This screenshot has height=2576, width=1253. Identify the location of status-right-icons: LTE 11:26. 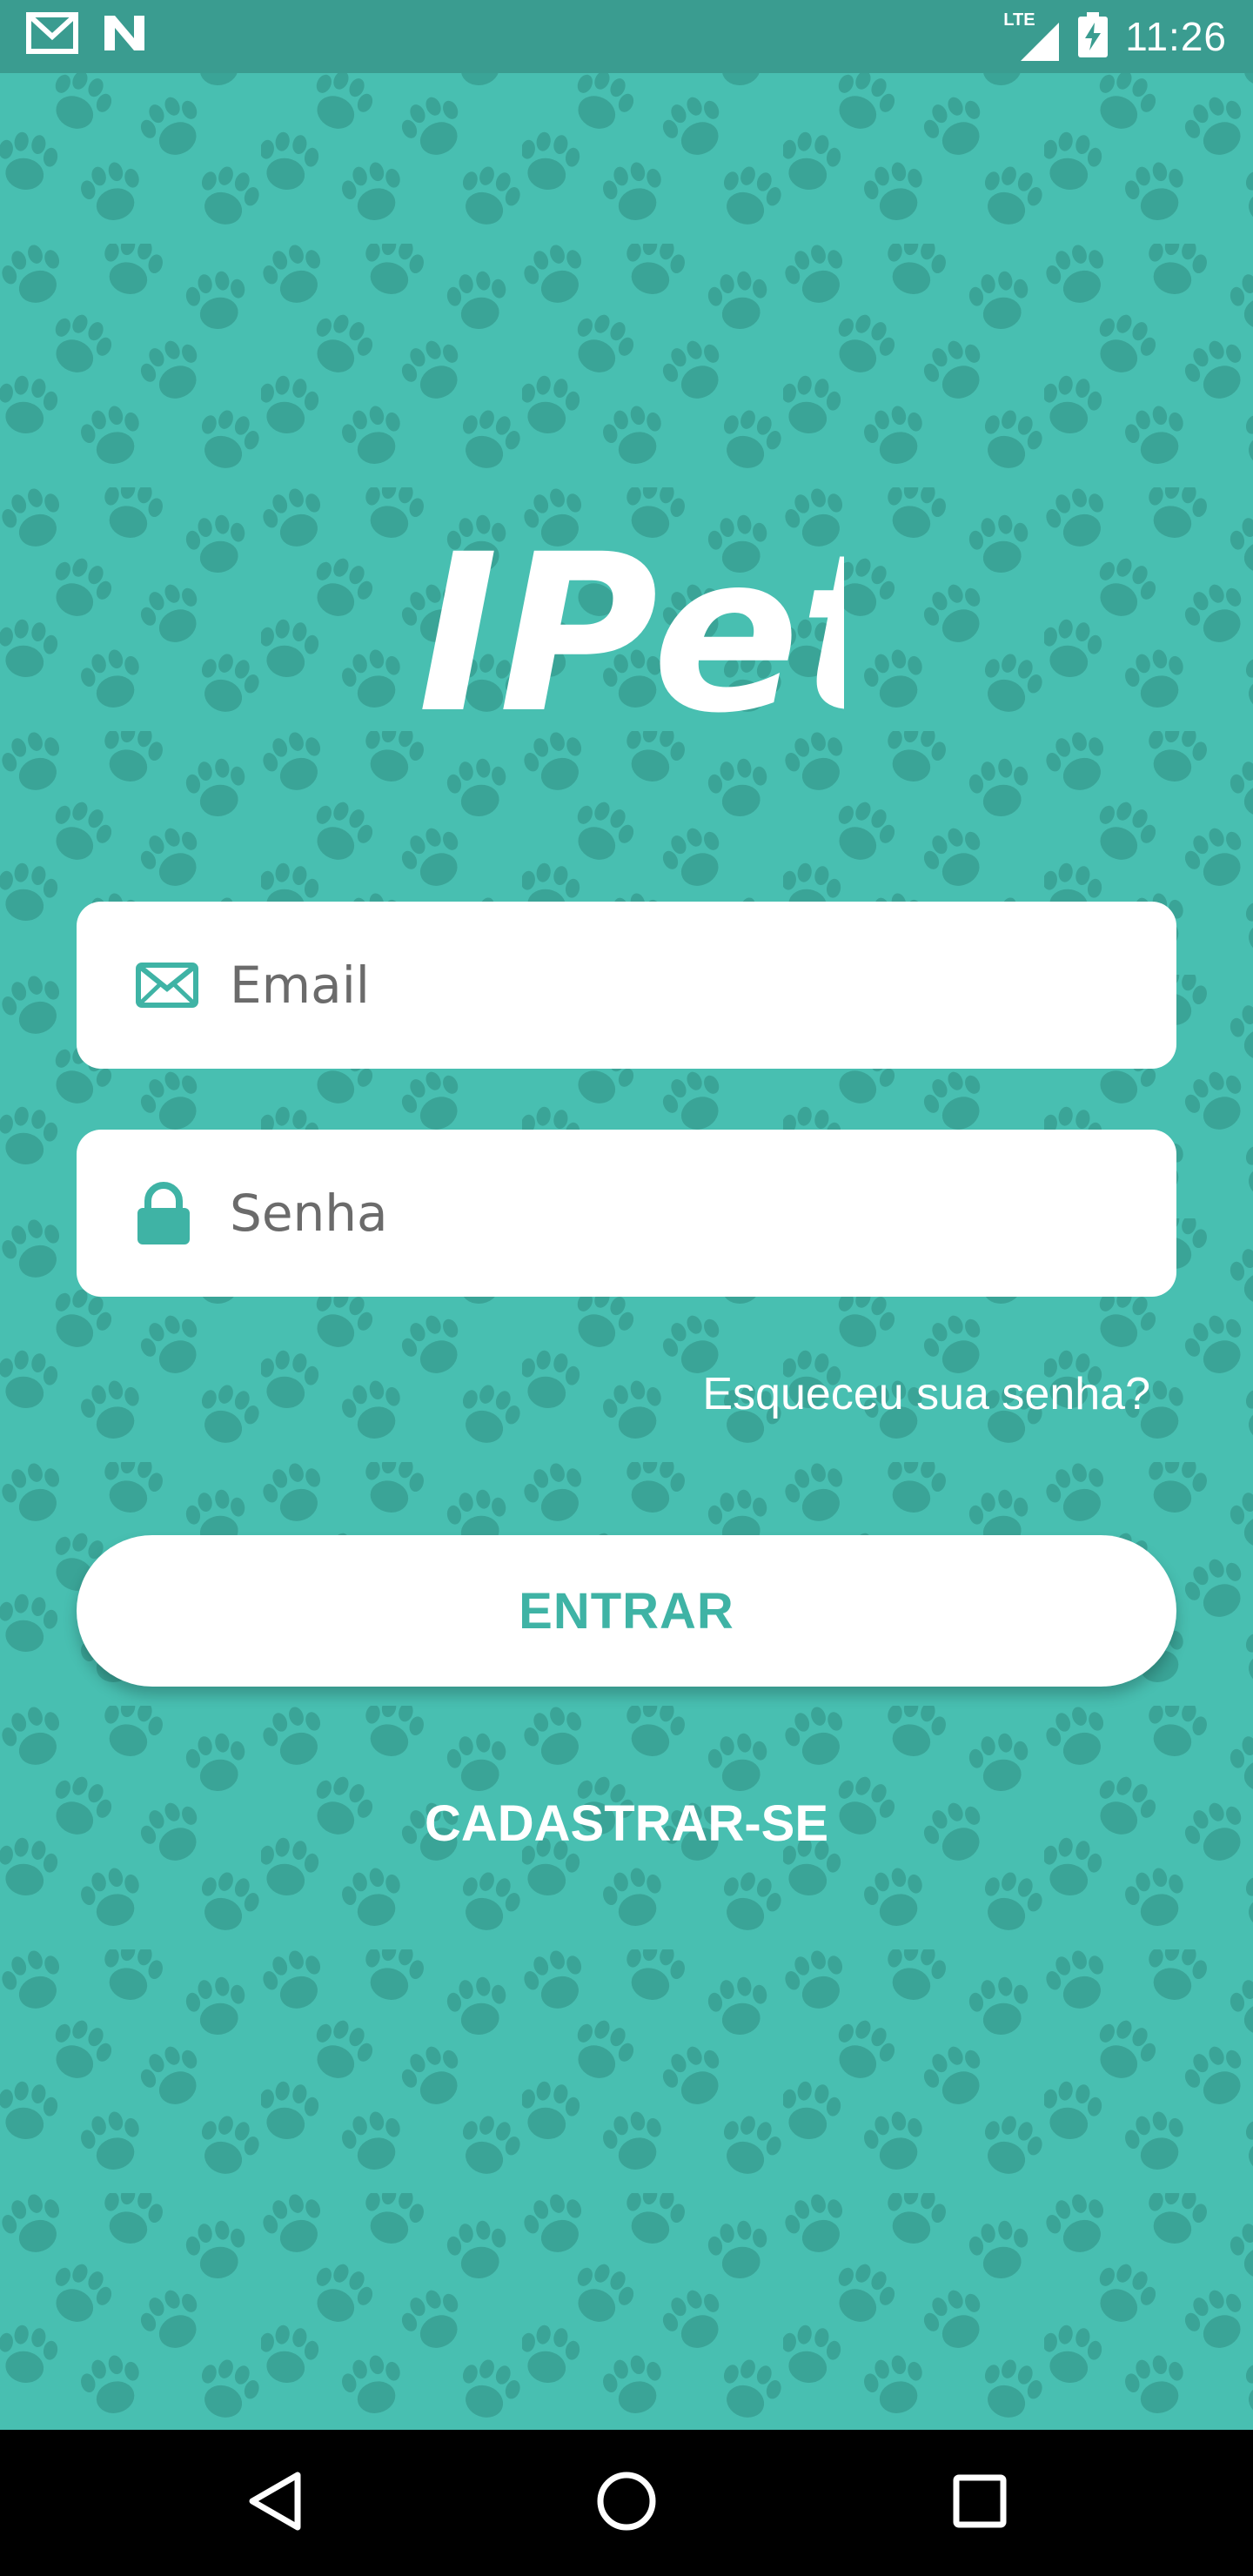
(1115, 37).